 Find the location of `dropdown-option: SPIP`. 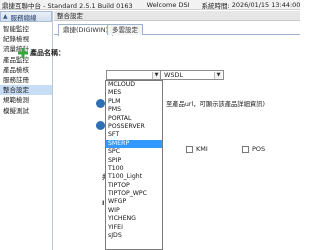

dropdown-option: SPIP is located at coordinates (134, 161).